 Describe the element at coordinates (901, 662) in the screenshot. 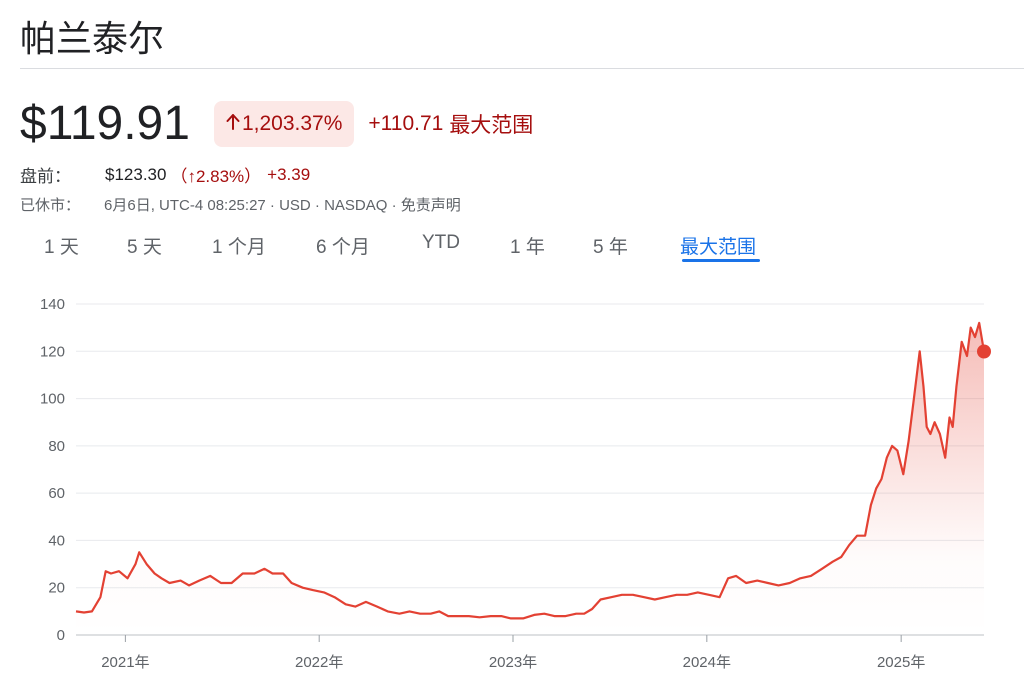

I see `x-tick-label: 2025年` at that location.